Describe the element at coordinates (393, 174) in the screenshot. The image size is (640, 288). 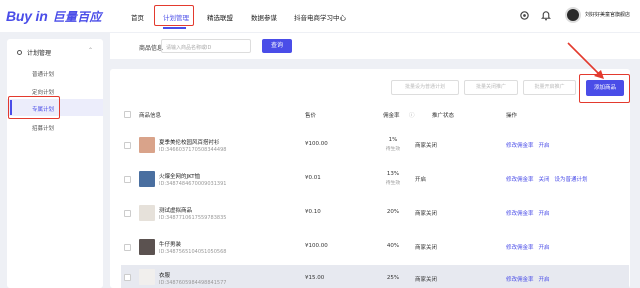
I see `commission-rate: 13%` at that location.